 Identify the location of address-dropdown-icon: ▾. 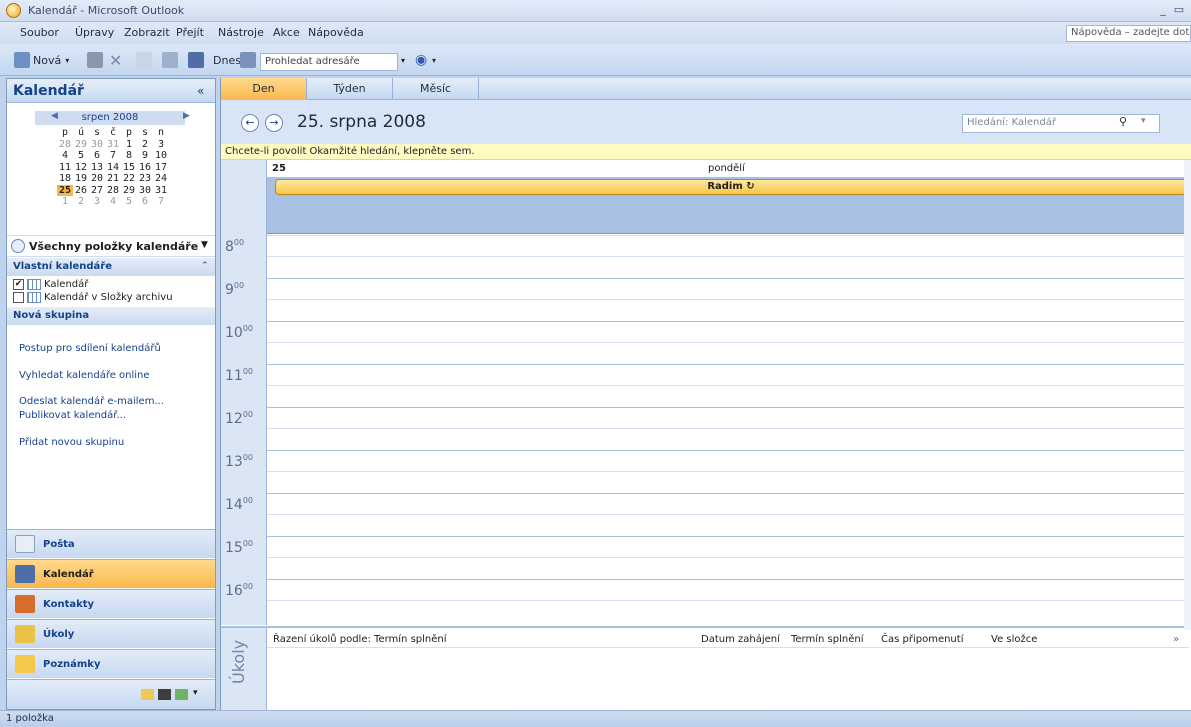
(403, 60).